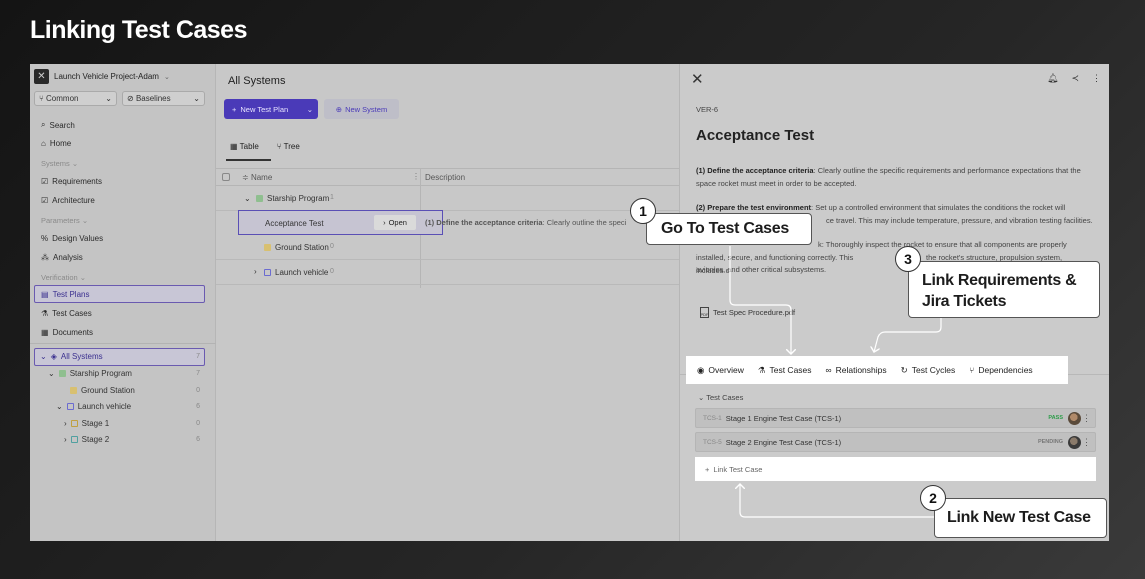 Image resolution: width=1145 pixels, height=579 pixels. What do you see at coordinates (264, 109) in the screenshot?
I see `button-label: New Test Plan` at bounding box center [264, 109].